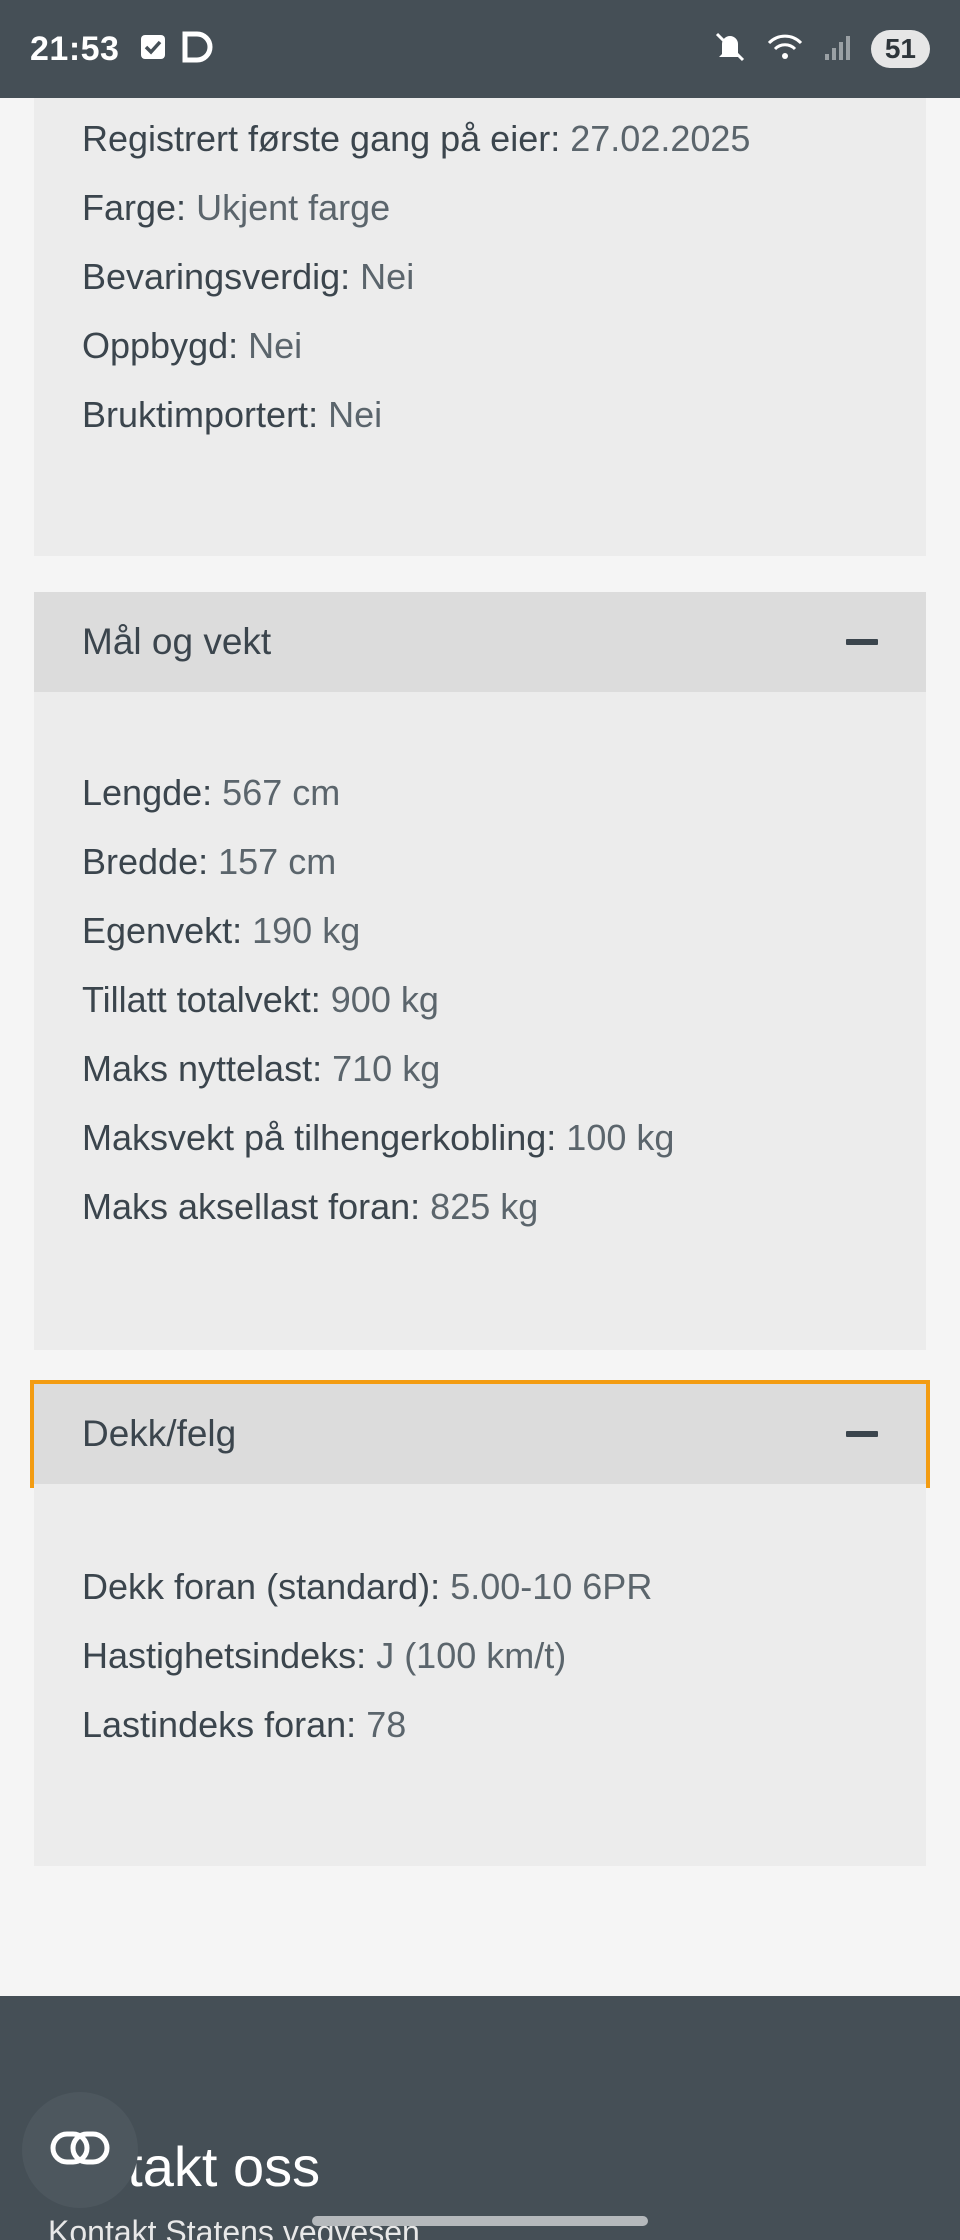 Image resolution: width=960 pixels, height=2240 pixels. Describe the element at coordinates (480, 930) in the screenshot. I see `dim-row-curb-weight: Egenvekt190 kg` at that location.